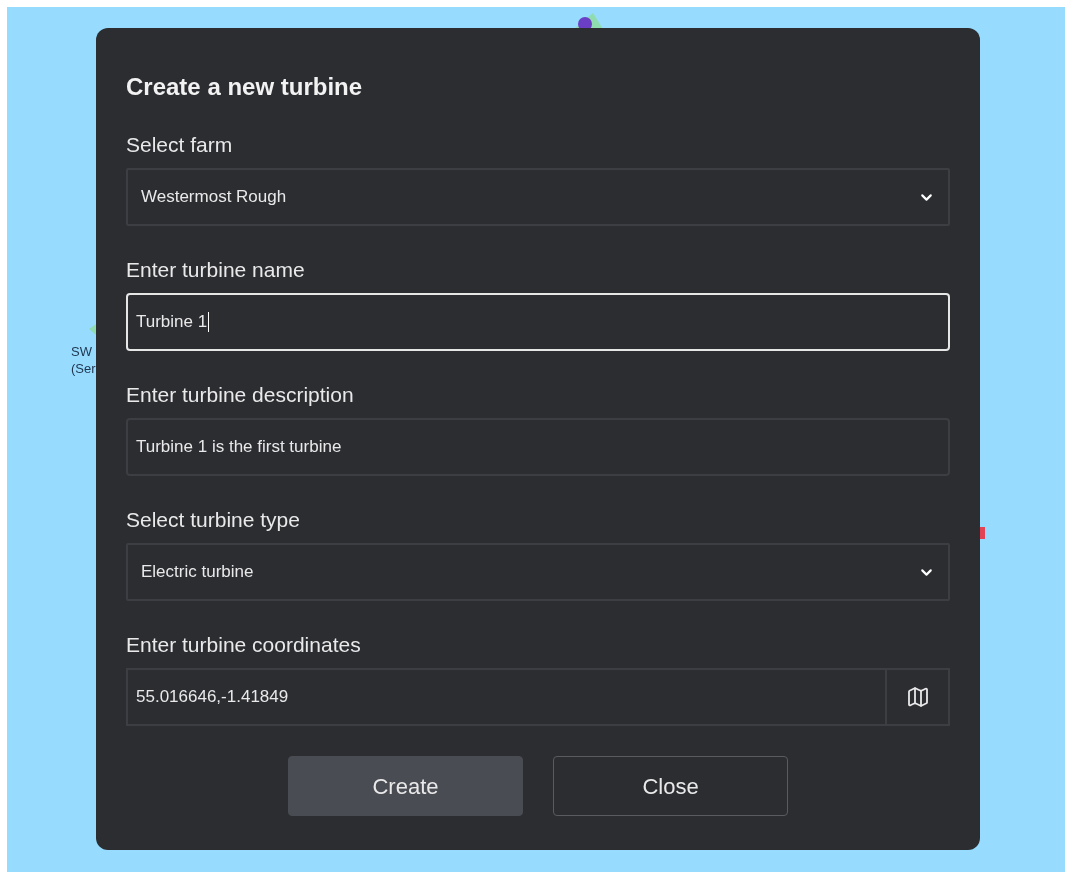  Describe the element at coordinates (538, 197) in the screenshot. I see `select-field: Westermost Rough` at that location.